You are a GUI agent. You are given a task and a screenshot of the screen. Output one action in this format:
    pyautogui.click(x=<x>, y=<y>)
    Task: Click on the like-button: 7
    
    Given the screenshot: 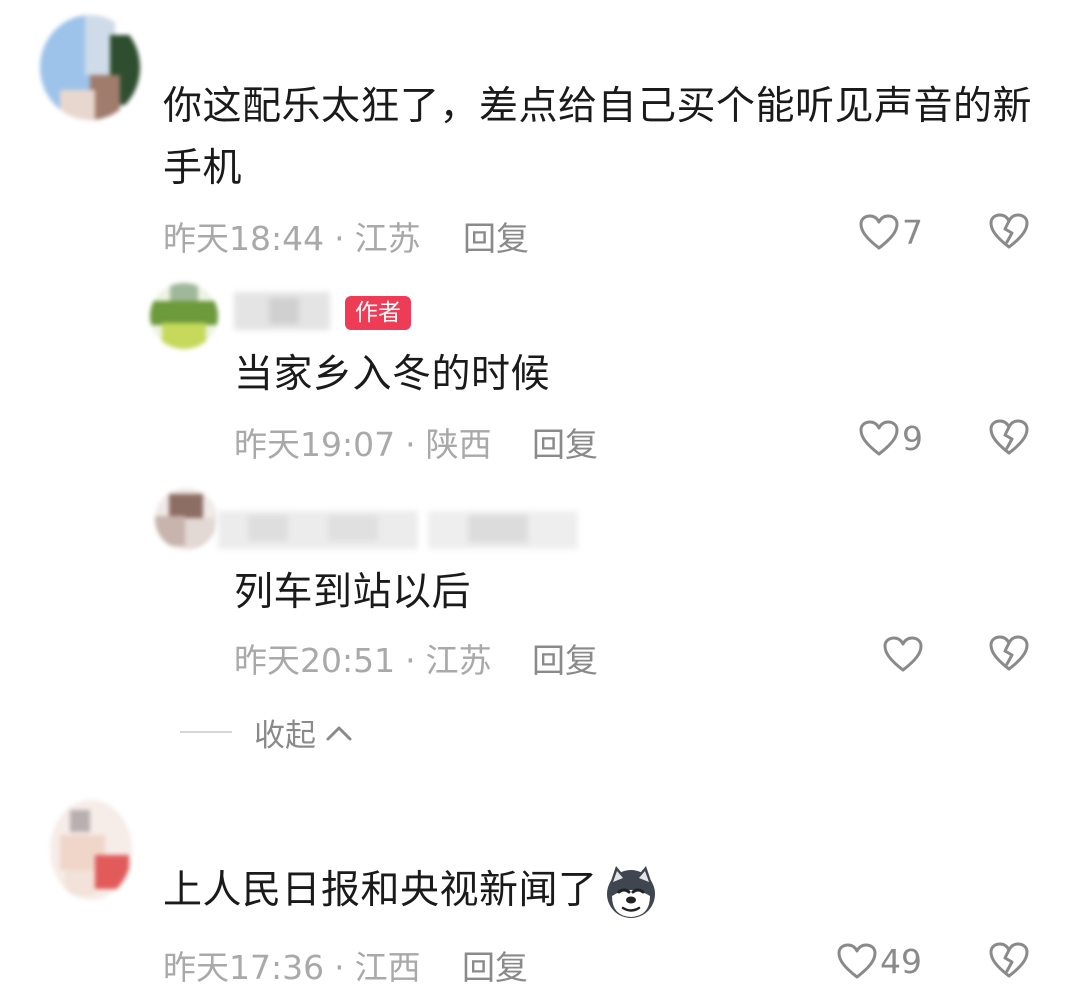 What is the action you would take?
    pyautogui.click(x=890, y=232)
    